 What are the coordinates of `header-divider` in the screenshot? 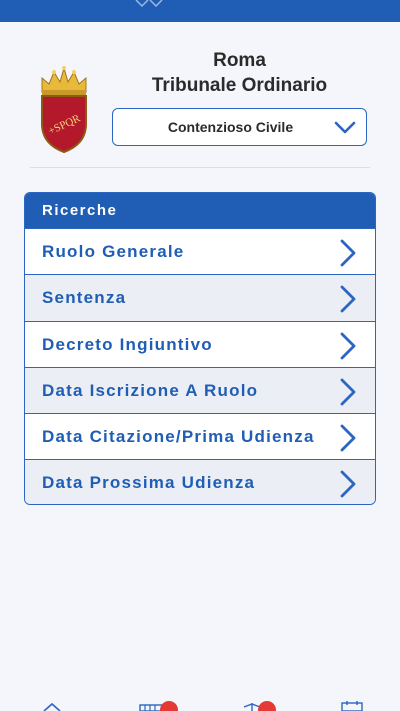 It's located at (200, 167).